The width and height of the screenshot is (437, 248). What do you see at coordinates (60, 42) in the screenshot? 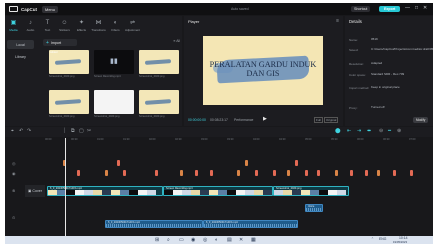
I see `import-button: + Import` at bounding box center [60, 42].